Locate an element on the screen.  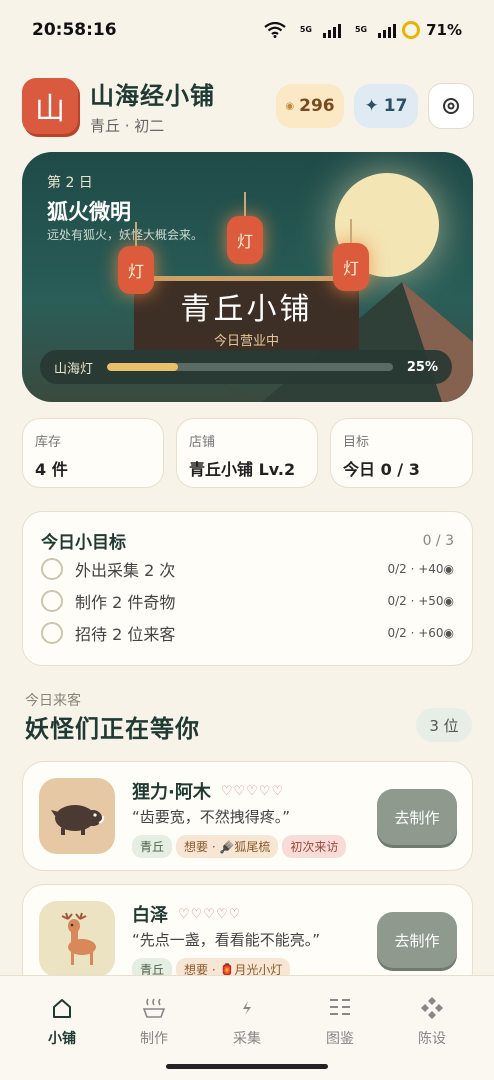
home-indicator is located at coordinates (247, 1066).